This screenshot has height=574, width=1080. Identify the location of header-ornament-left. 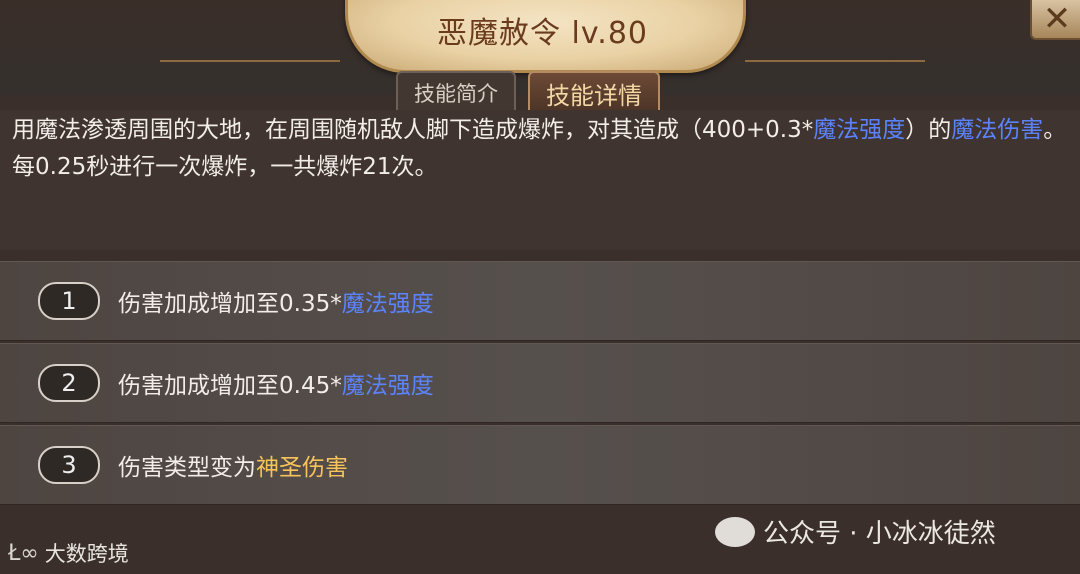
(250, 31).